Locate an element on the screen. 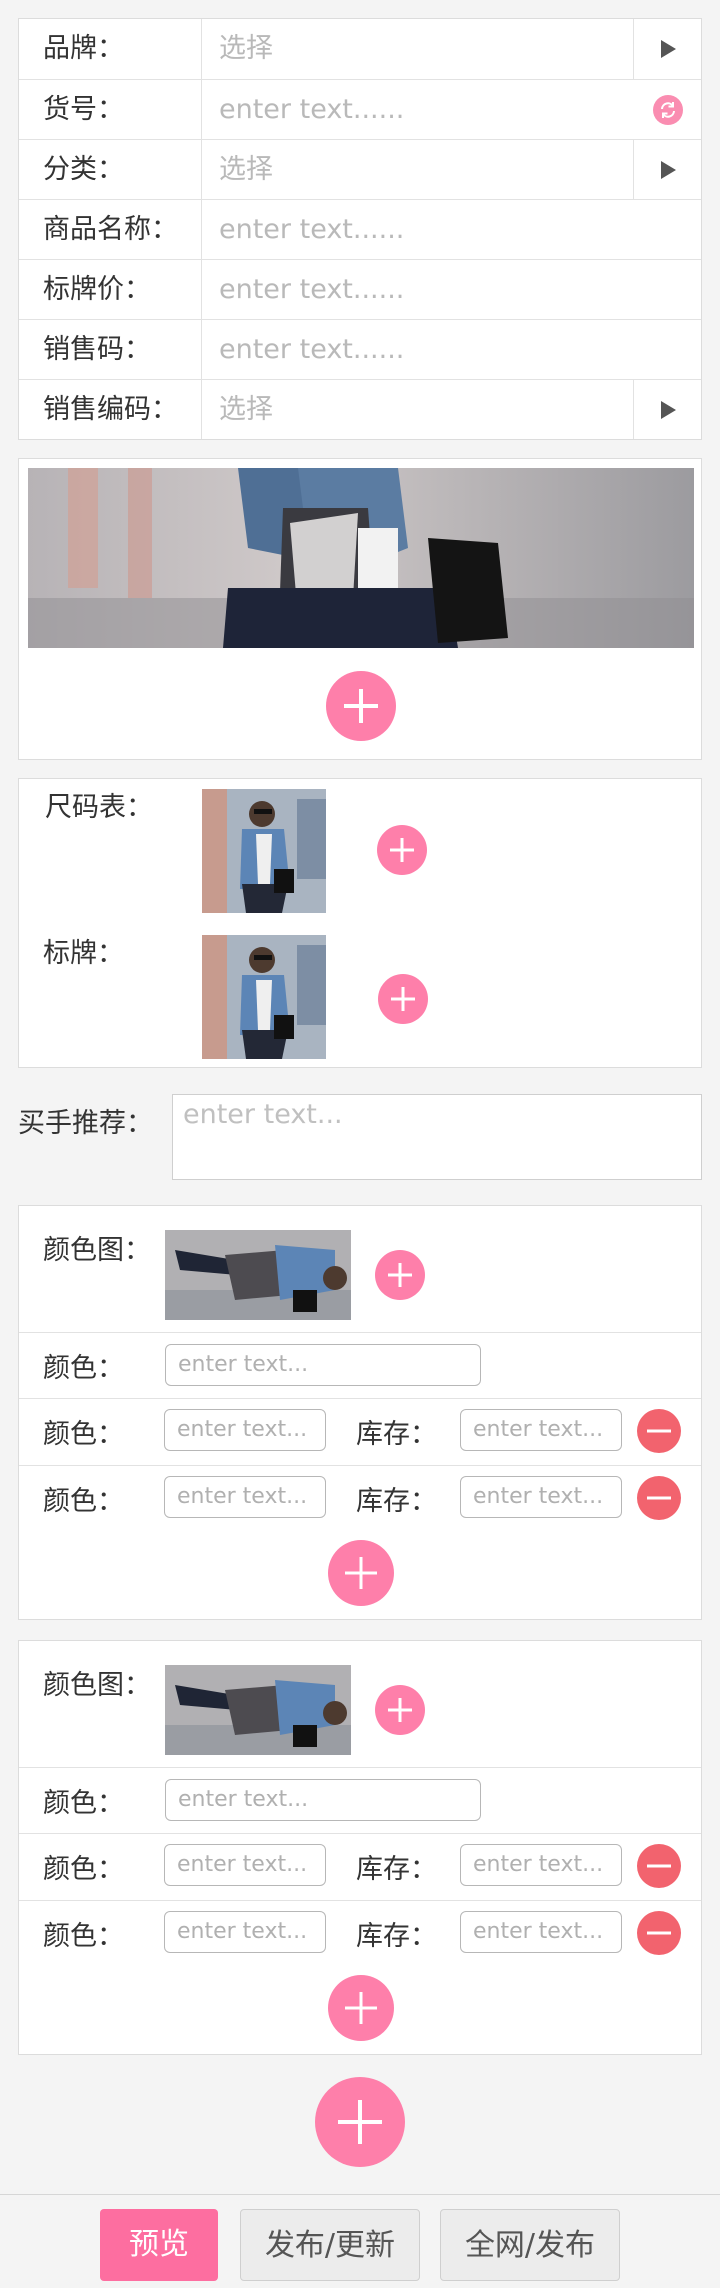 The image size is (720, 2288). brand-label: 品牌： is located at coordinates (83, 48).